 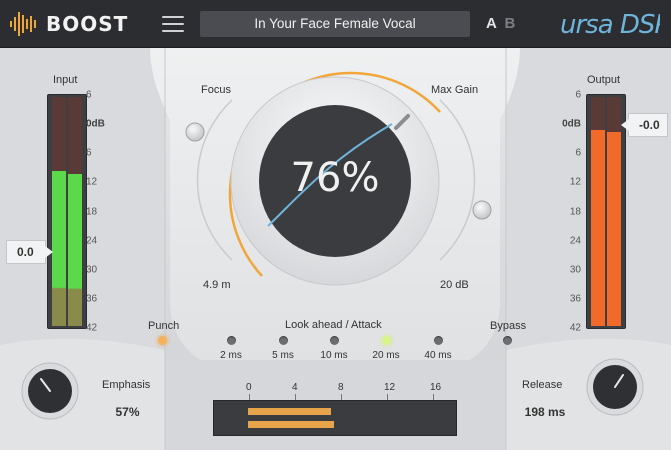 I want to click on bypass-toggle, so click(x=507, y=340).